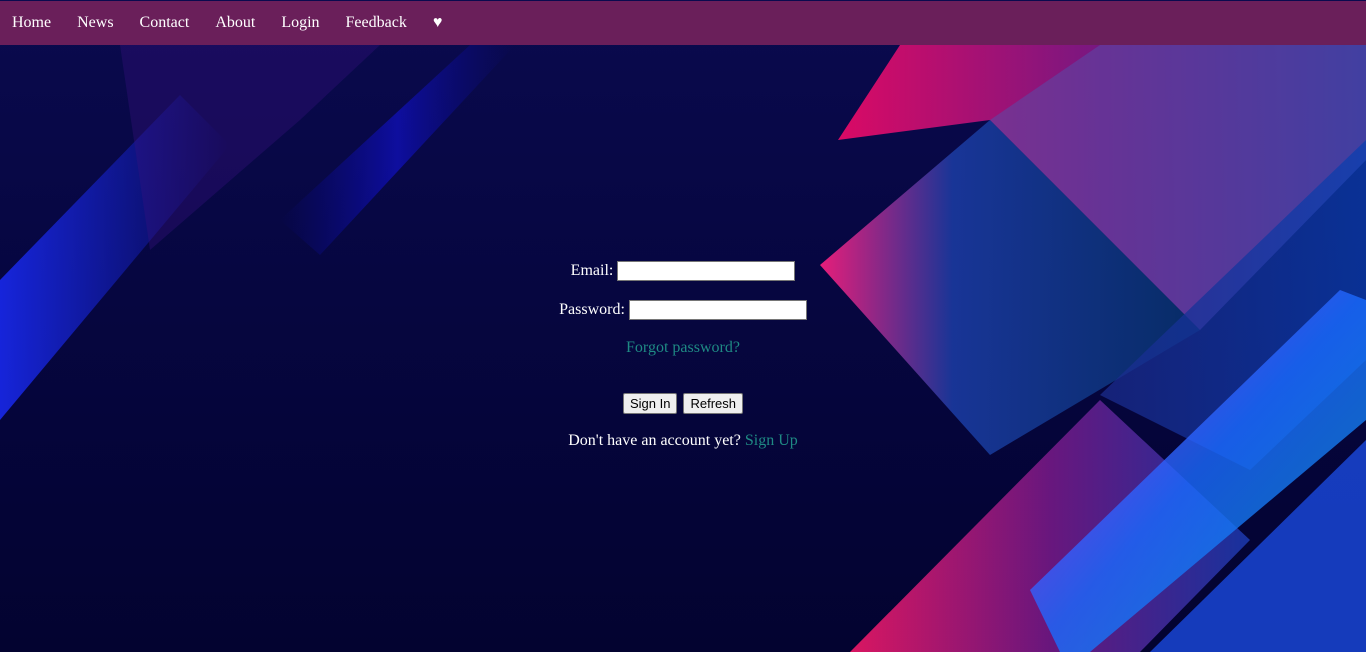 This screenshot has height=652, width=1366. I want to click on no-account-text: Don't have an account yet?, so click(654, 440).